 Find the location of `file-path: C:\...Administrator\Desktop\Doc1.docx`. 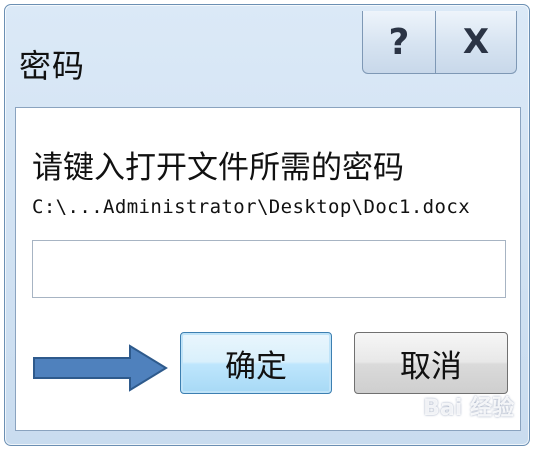

file-path: C:\...Administrator\Desktop\Doc1.docx is located at coordinates (251, 207).